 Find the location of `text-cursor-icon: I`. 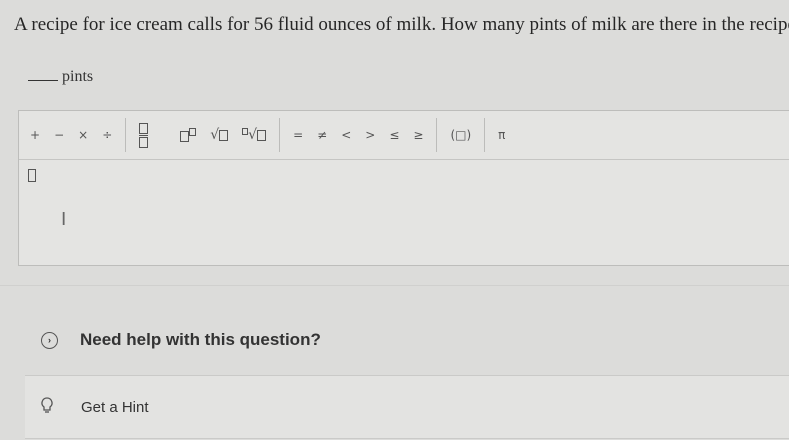

text-cursor-icon: I is located at coordinates (64, 219).